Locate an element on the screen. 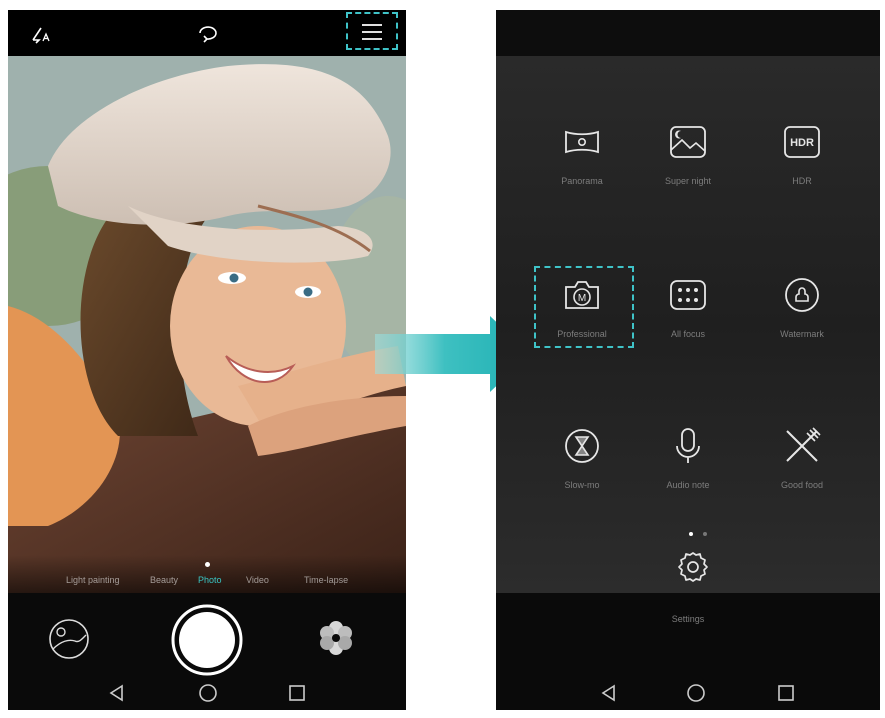 The width and height of the screenshot is (885, 718). hdr-icon-text: HDR is located at coordinates (802, 143).